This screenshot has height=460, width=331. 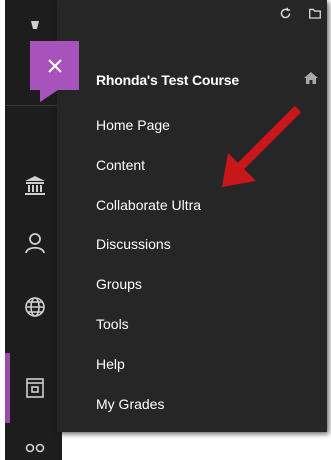 I want to click on institution-icon, so click(x=35, y=185).